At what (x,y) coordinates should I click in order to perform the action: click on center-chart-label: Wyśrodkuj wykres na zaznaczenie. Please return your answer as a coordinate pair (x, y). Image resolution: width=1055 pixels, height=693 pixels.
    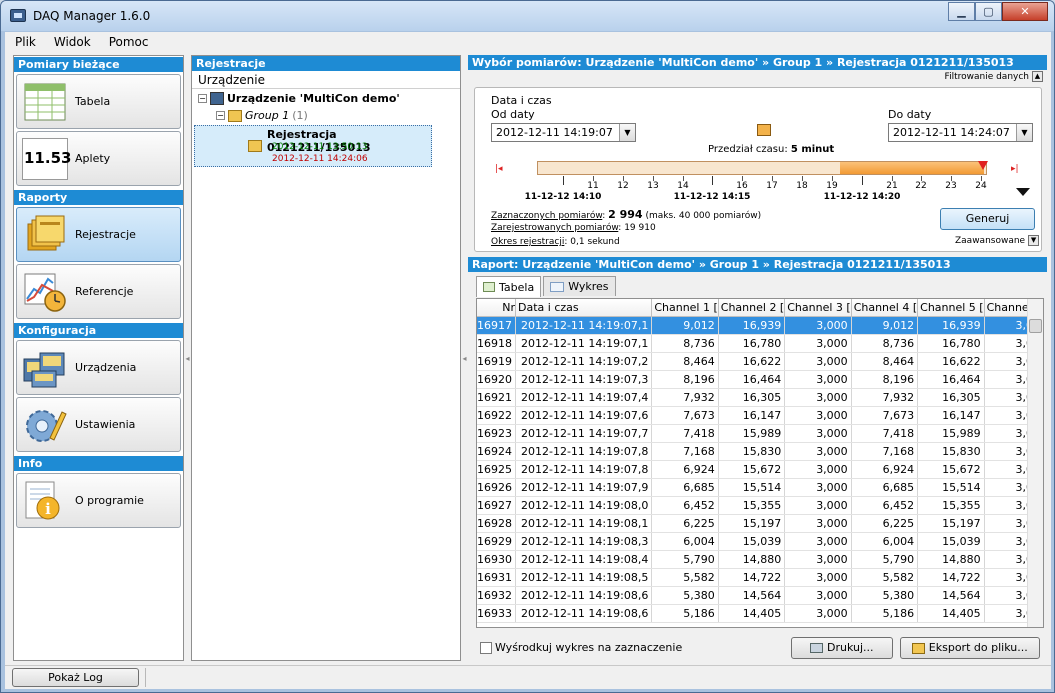
    Looking at the image, I should click on (589, 647).